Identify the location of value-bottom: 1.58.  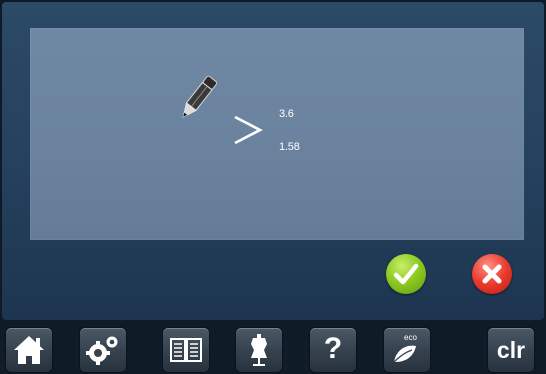
(289, 147).